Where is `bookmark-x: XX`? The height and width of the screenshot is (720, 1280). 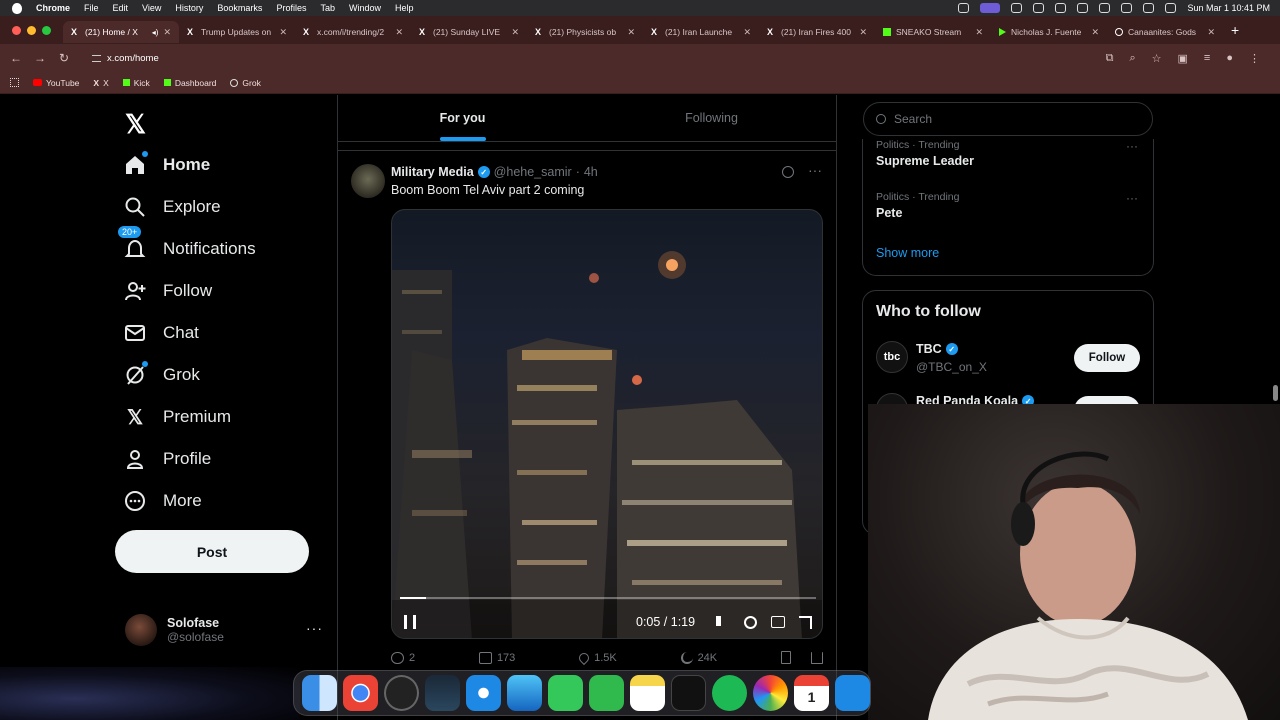
bookmark-x: XX is located at coordinates (100, 83).